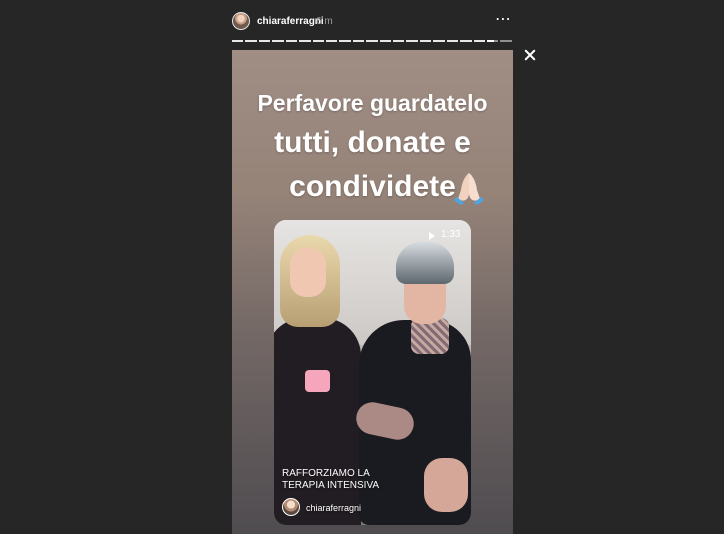  Describe the element at coordinates (324, 21) in the screenshot. I see `post-time: 6 m` at that location.